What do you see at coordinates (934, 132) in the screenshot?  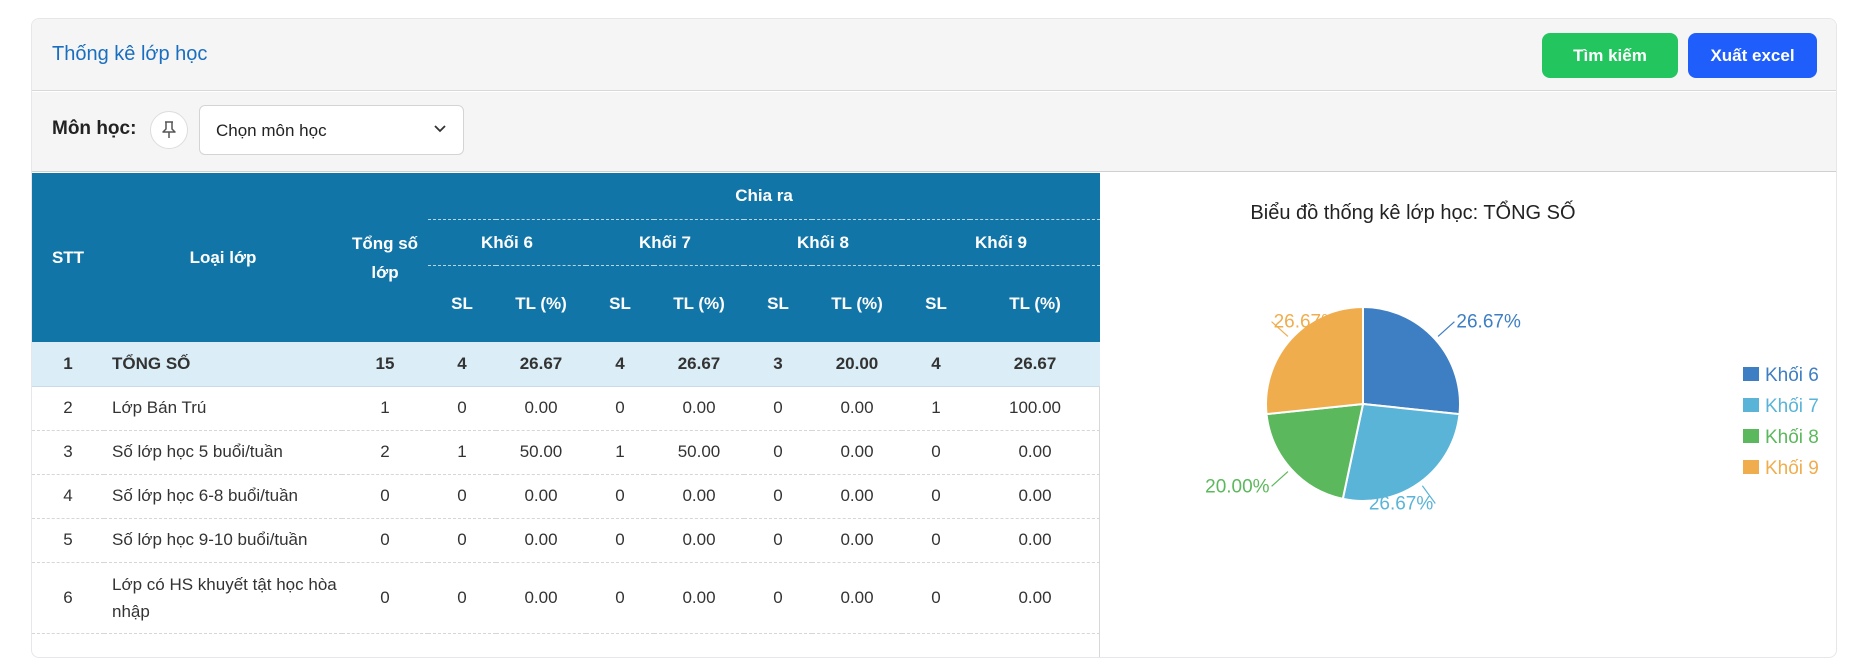 I see `filter-bar: Môn học: Chọn môn học` at bounding box center [934, 132].